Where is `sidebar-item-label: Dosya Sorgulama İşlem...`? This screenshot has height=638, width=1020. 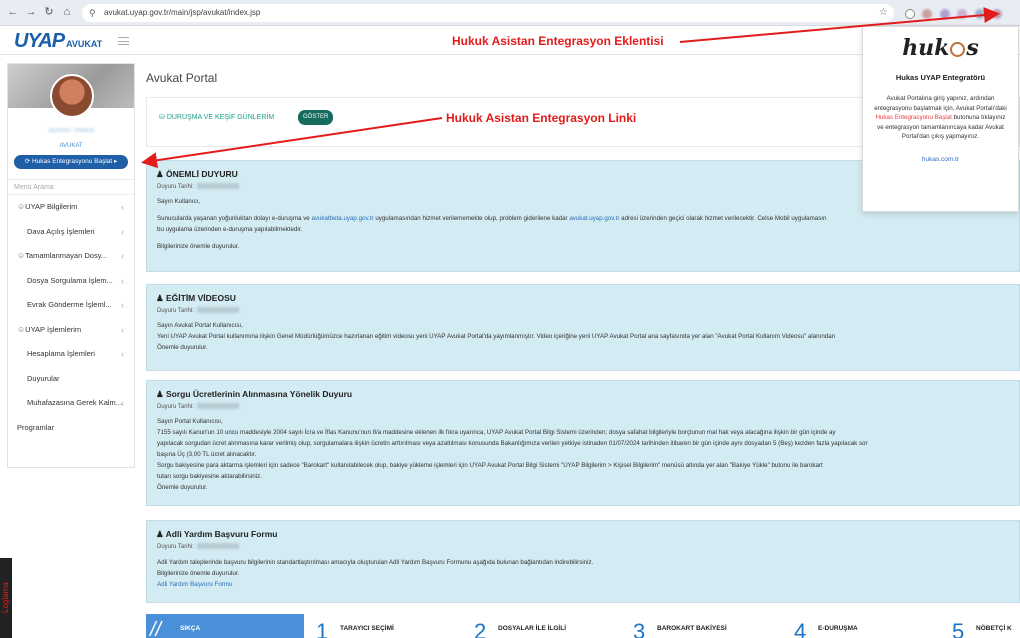 sidebar-item-label: Dosya Sorgulama İşlem... is located at coordinates (70, 280).